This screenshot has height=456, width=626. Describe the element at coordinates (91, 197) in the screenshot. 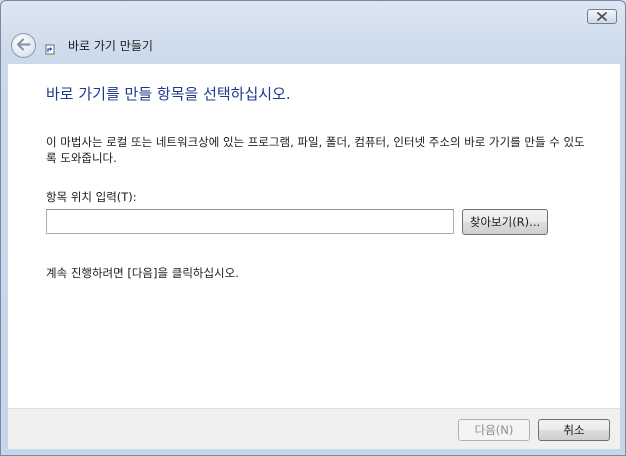

I see `location-label: 항목 위치 입력(T):` at that location.